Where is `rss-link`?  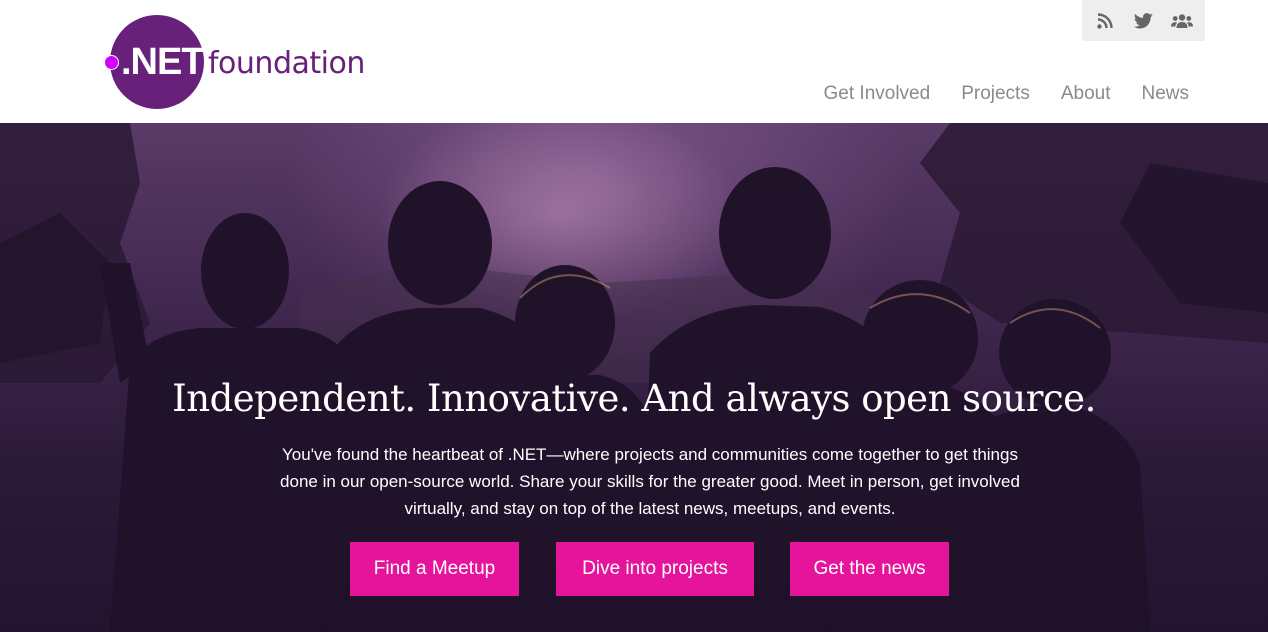
rss-link is located at coordinates (1105, 20).